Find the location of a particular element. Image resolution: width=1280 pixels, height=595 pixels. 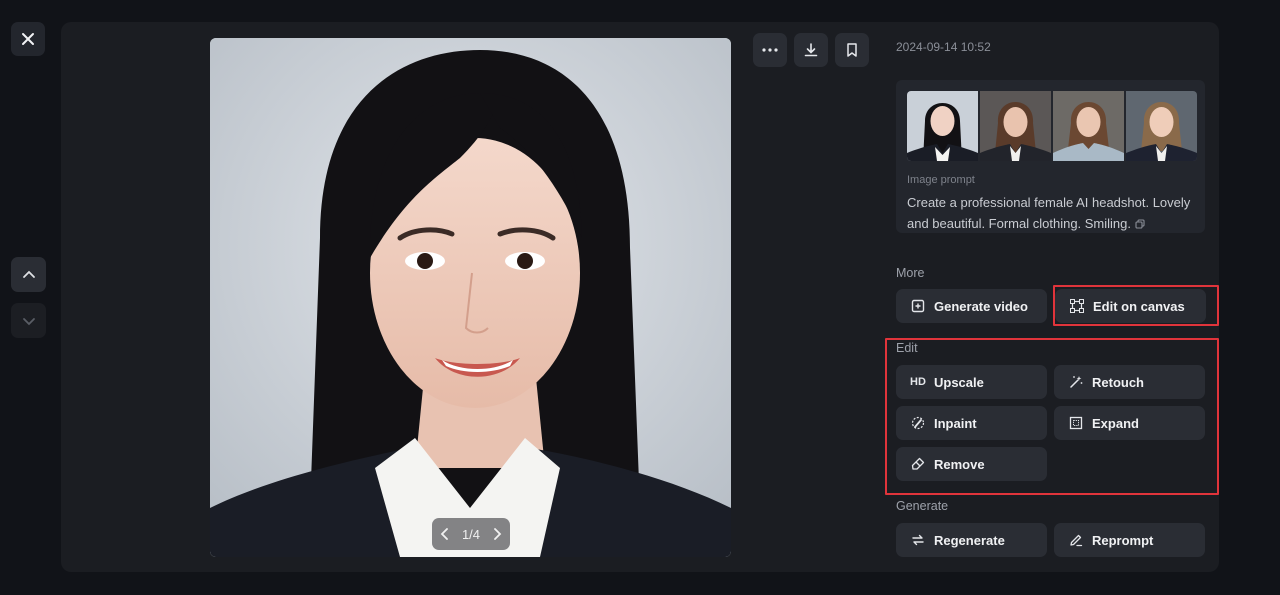

upscale-button: HD Upscale is located at coordinates (971, 382).